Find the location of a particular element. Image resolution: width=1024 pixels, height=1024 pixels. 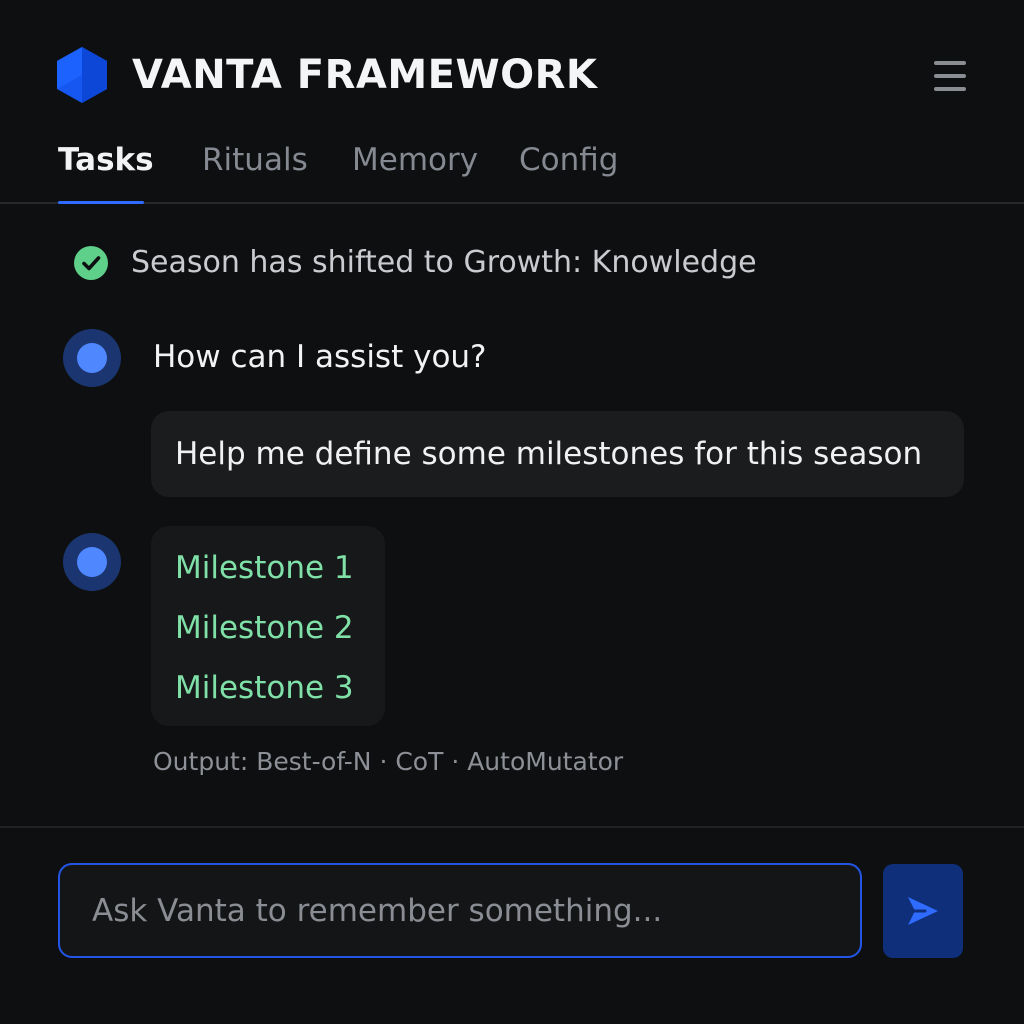

footer-divider is located at coordinates (512, 827).